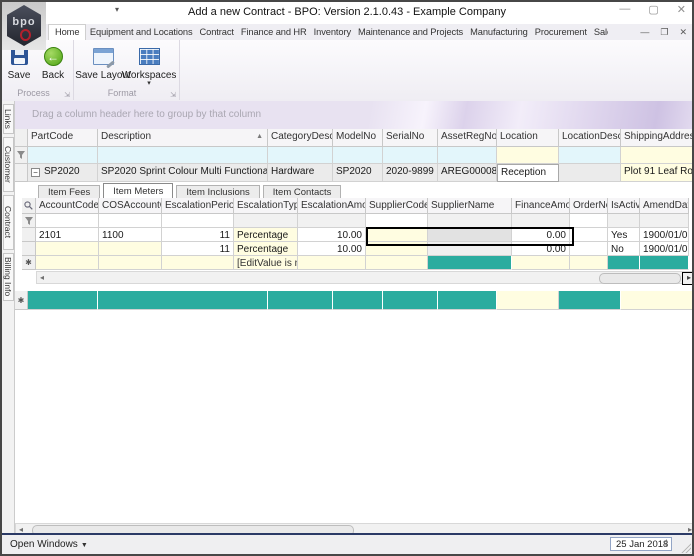  What do you see at coordinates (664, 32) in the screenshot?
I see `child-restore-button: ❐` at bounding box center [664, 32].